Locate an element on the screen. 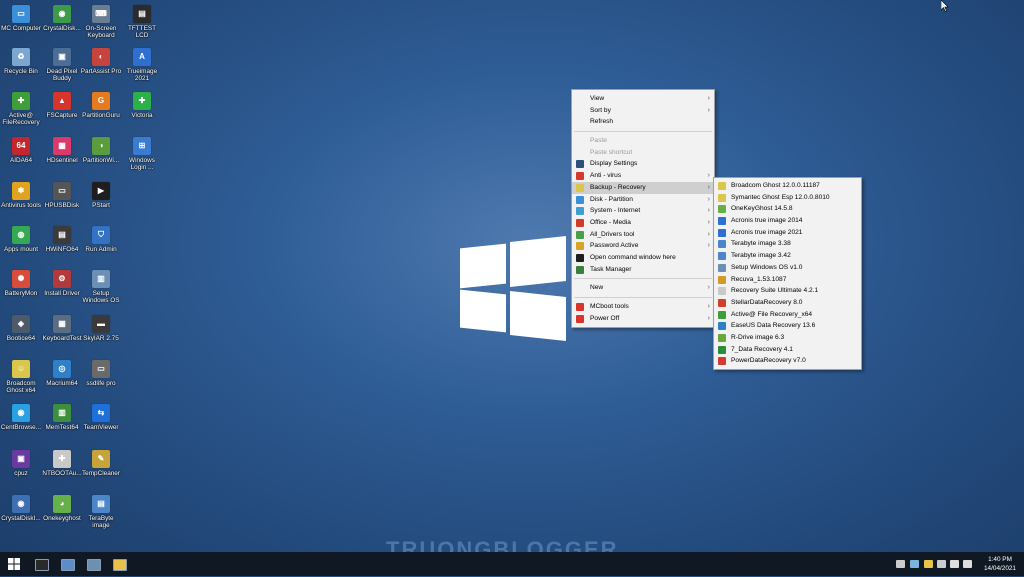  desktop-icon: ◐ PartAssist Pro is located at coordinates (101, 61).